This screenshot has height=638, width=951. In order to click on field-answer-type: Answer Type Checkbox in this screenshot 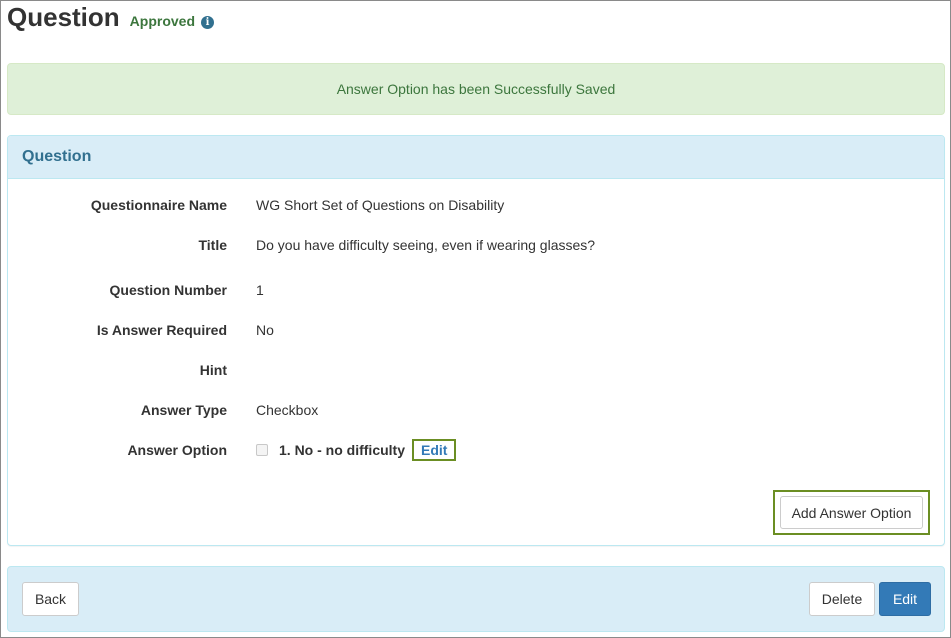, I will do `click(477, 412)`.